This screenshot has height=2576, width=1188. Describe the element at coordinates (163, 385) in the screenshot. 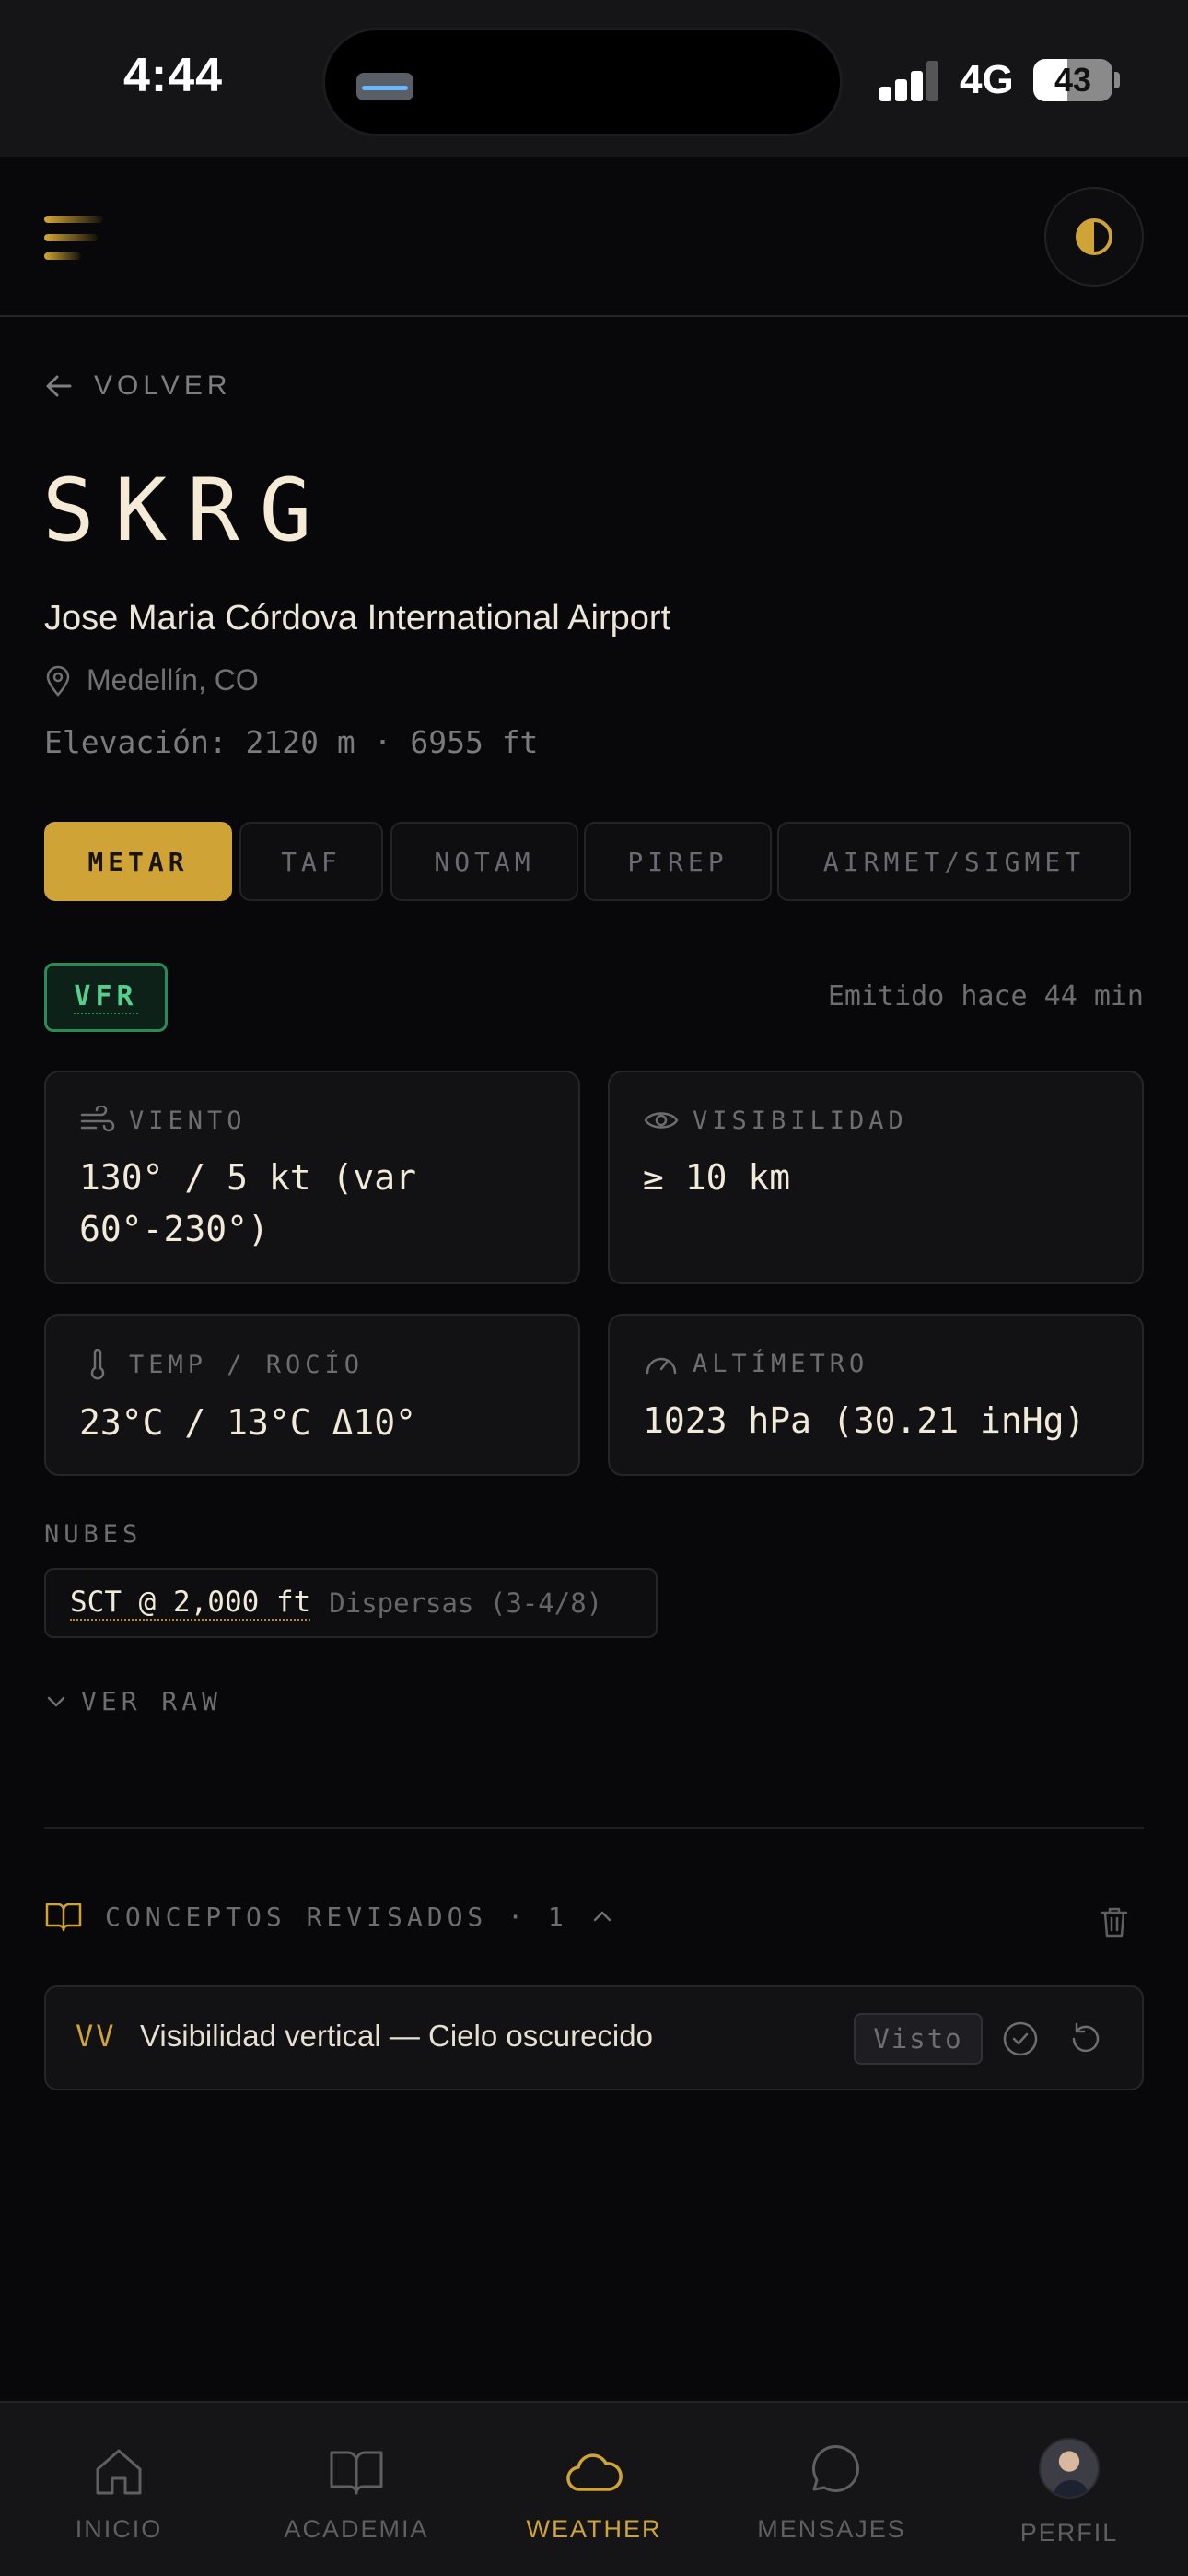

I see `back-label: VOLVER` at that location.